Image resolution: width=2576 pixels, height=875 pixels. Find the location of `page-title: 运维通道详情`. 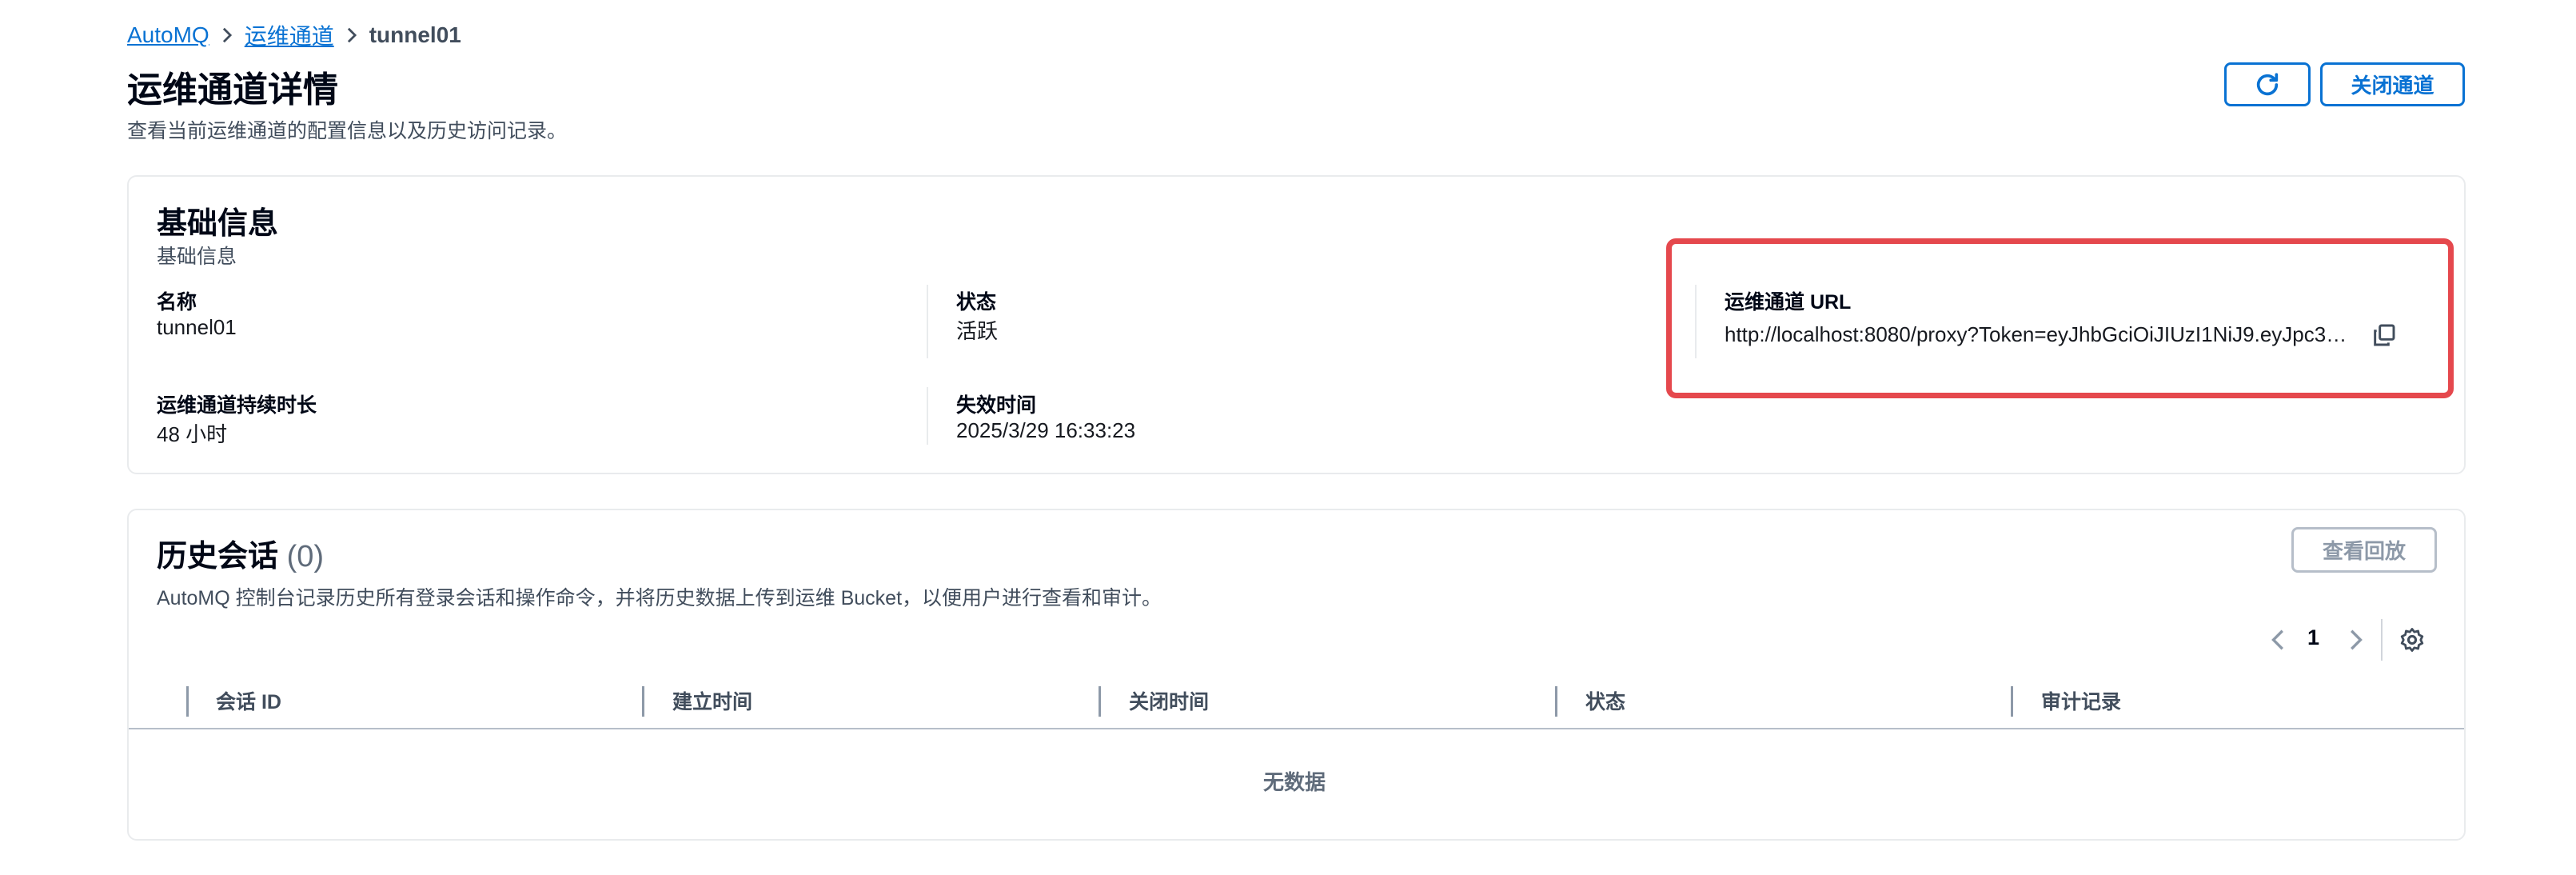

page-title: 运维通道详情 is located at coordinates (233, 90).